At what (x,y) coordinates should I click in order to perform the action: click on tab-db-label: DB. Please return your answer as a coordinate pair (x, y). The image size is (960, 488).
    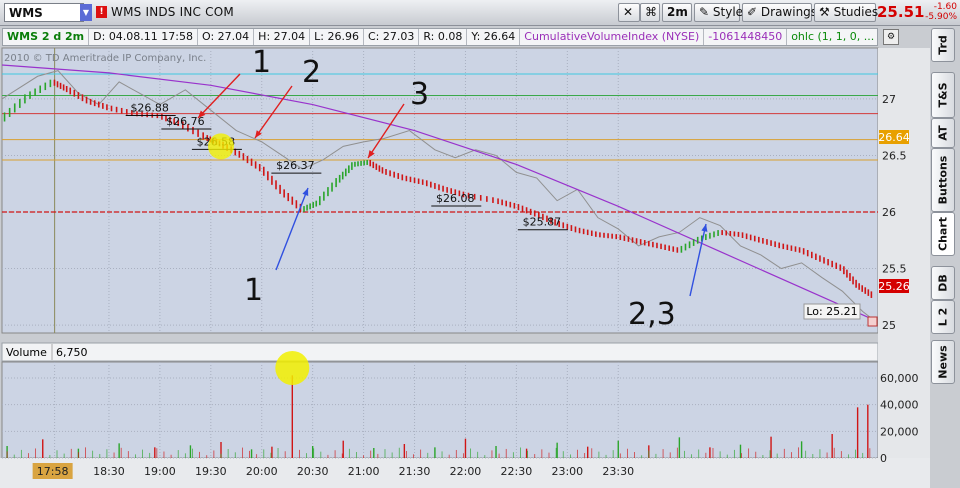
    Looking at the image, I should click on (943, 283).